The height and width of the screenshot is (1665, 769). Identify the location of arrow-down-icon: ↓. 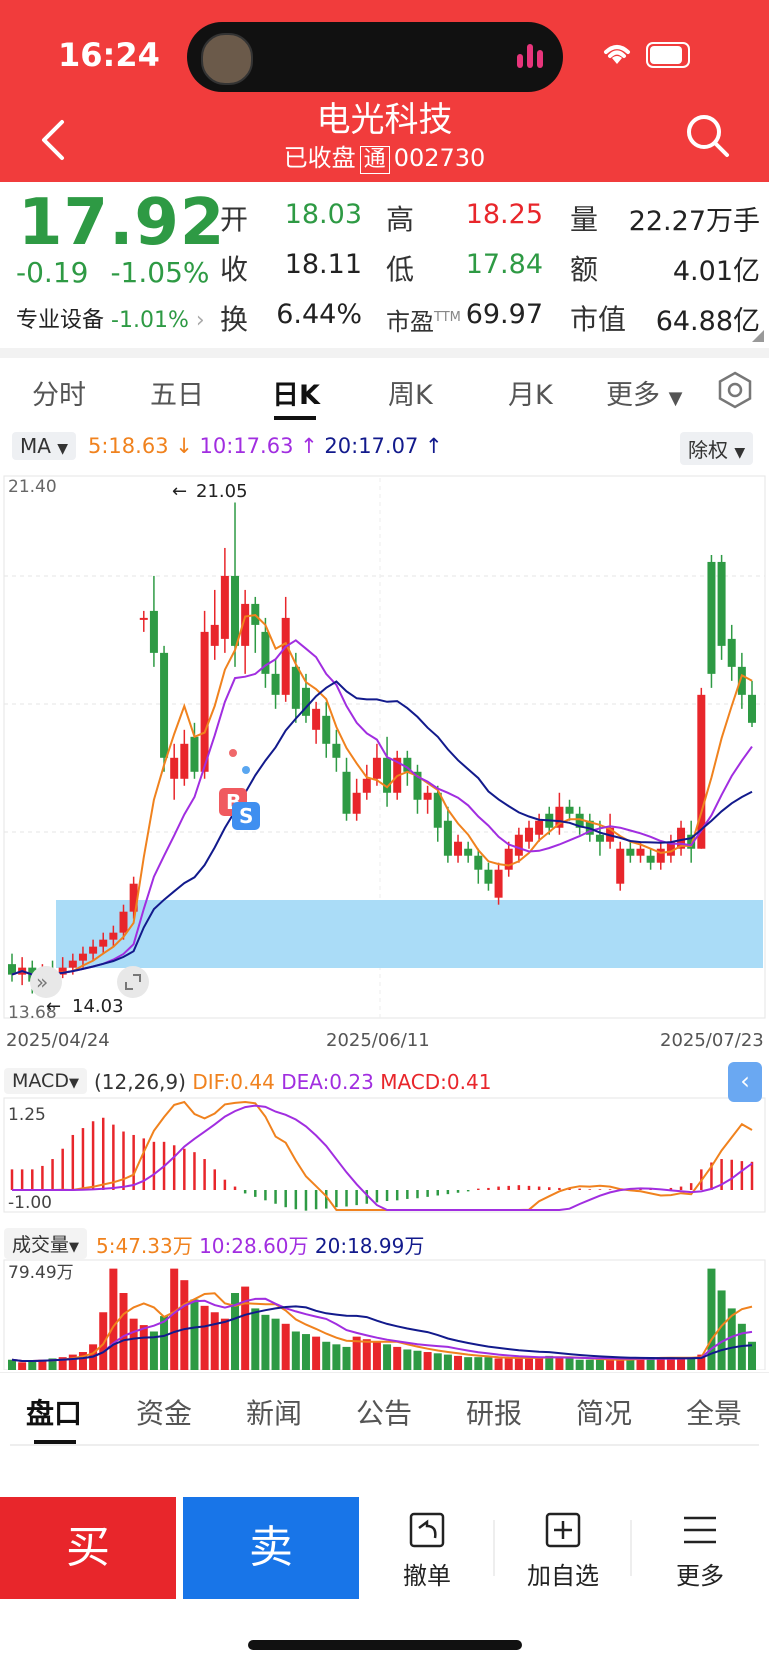
(184, 446).